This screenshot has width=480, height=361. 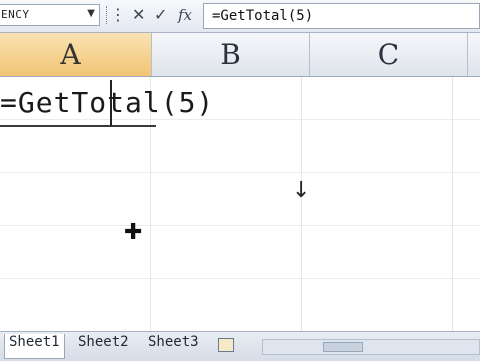 What do you see at coordinates (50, 15) in the screenshot?
I see `name-box: ENCY ▼` at bounding box center [50, 15].